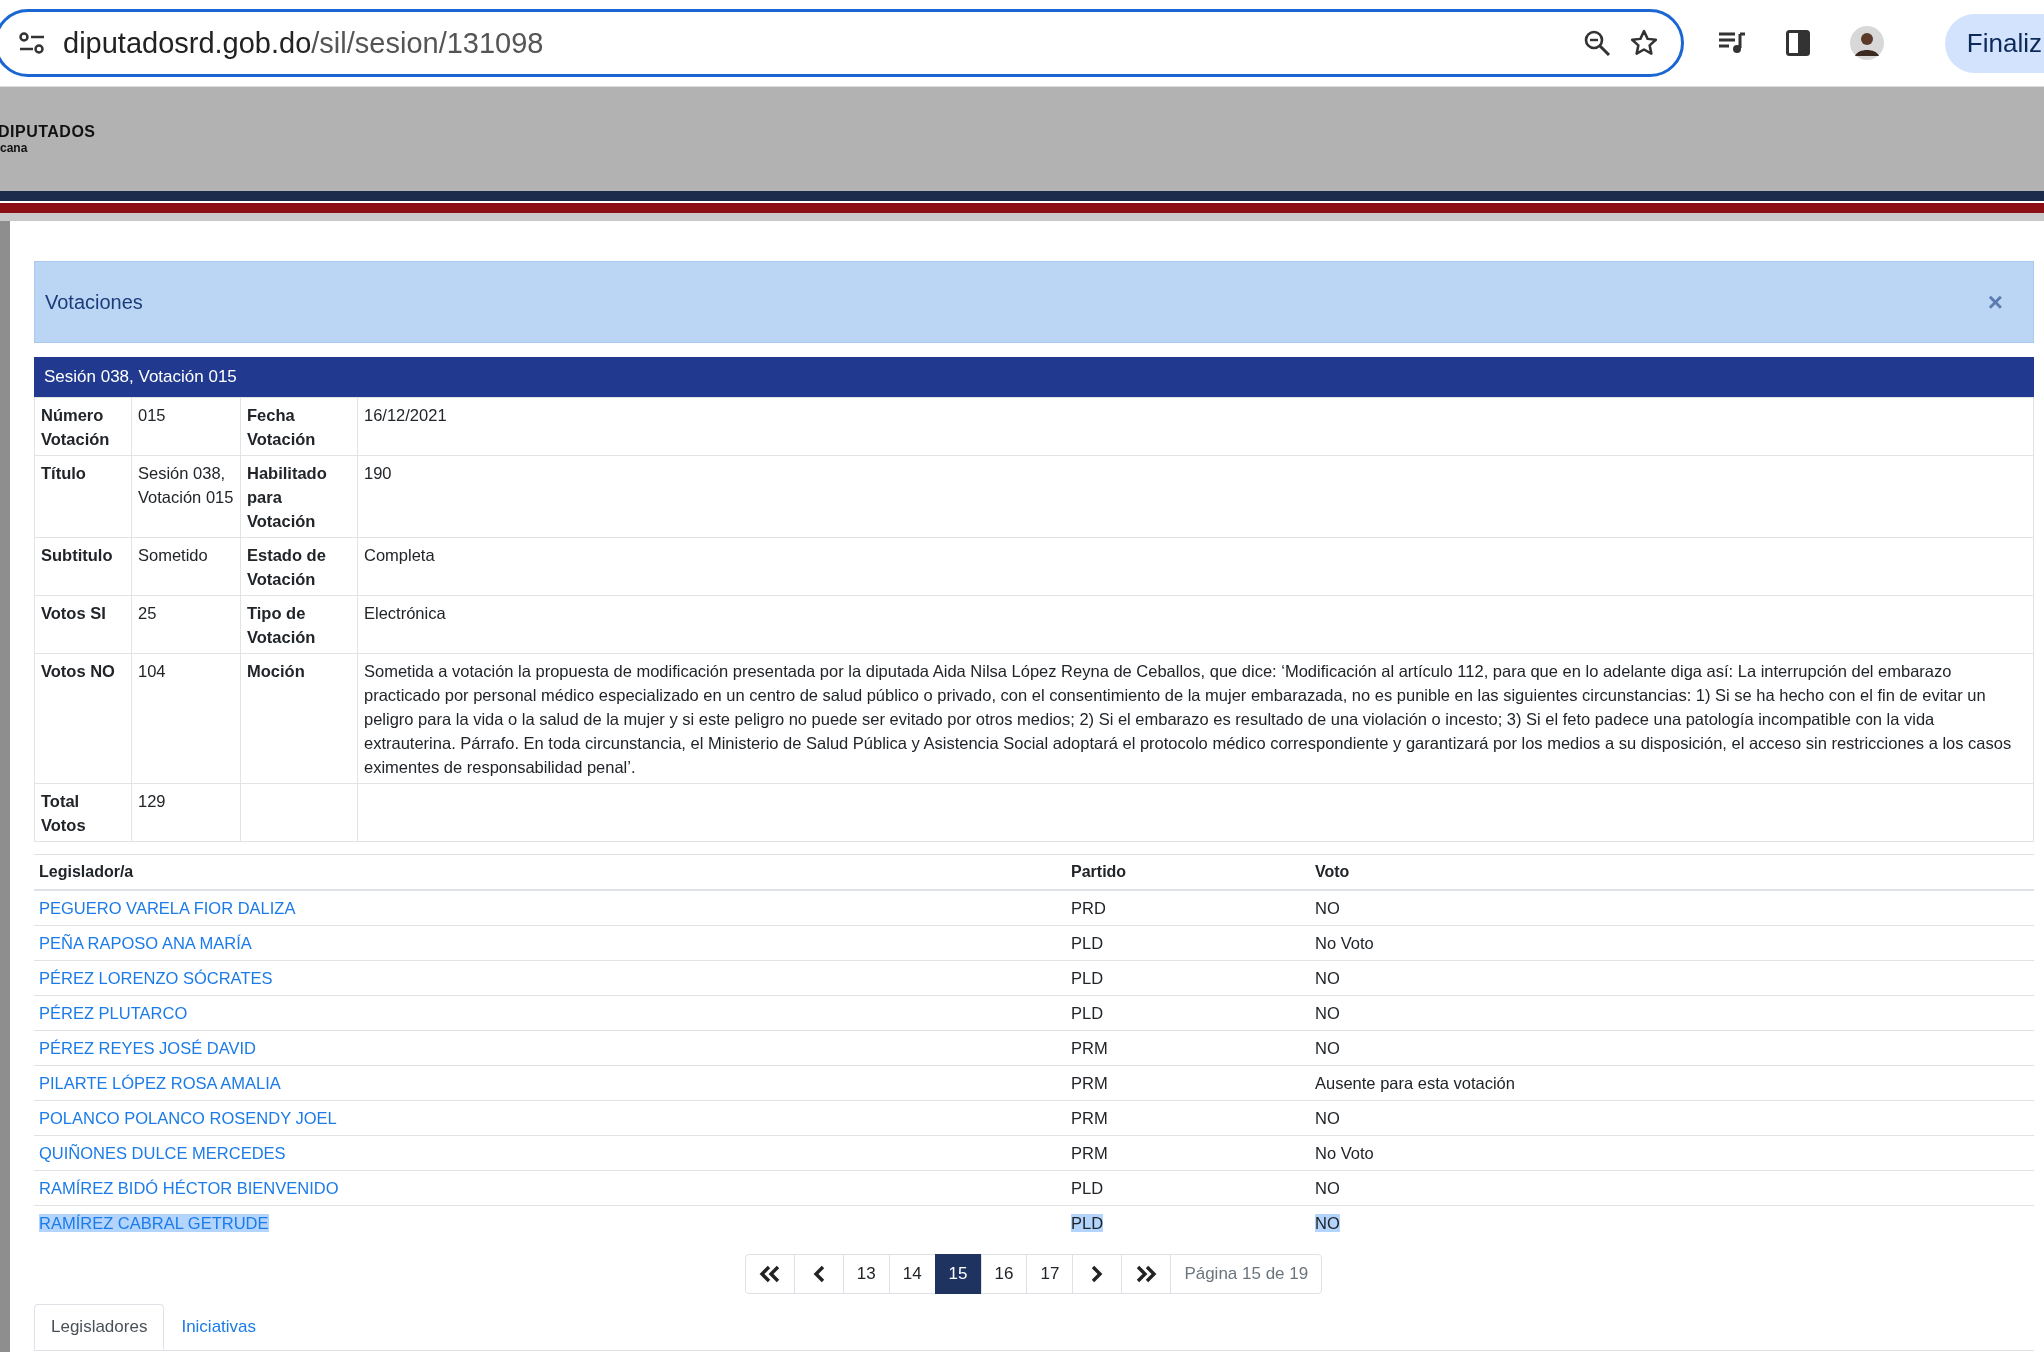 This screenshot has height=1352, width=2044. I want to click on previous-page-button, so click(818, 1274).